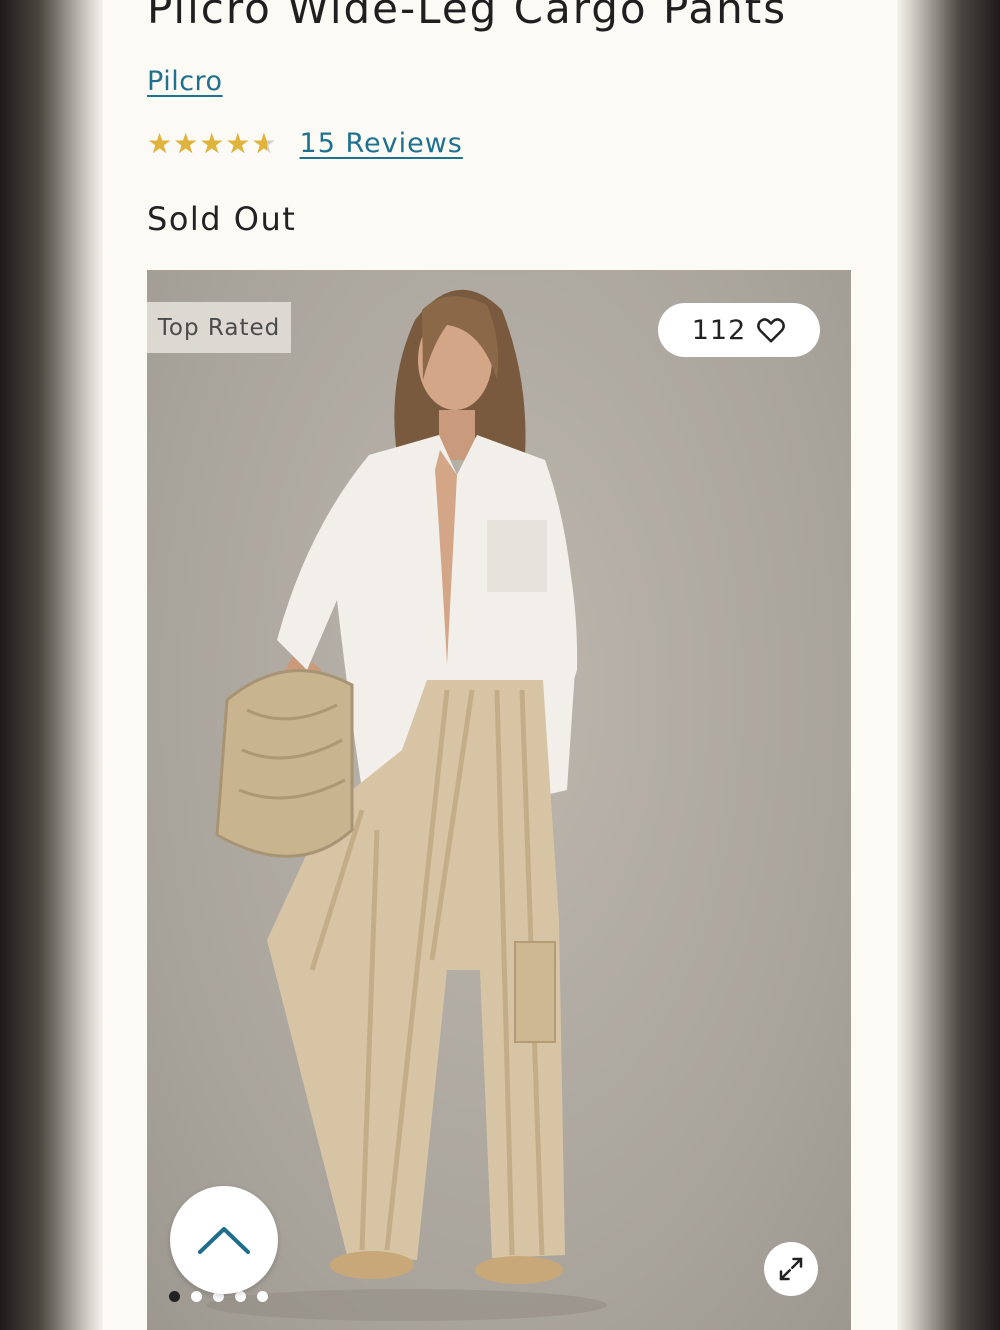 This screenshot has width=1000, height=1330. I want to click on heart-icon, so click(771, 330).